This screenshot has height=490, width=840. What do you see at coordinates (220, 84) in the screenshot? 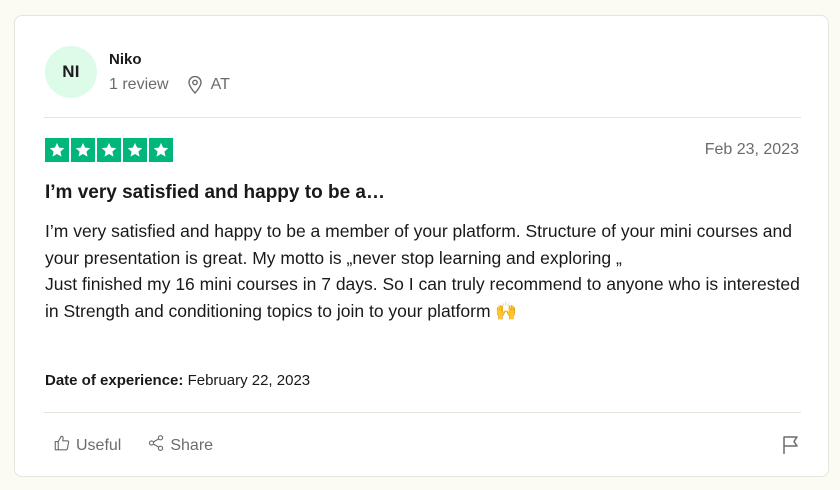
I see `reviewer-country: AT` at bounding box center [220, 84].